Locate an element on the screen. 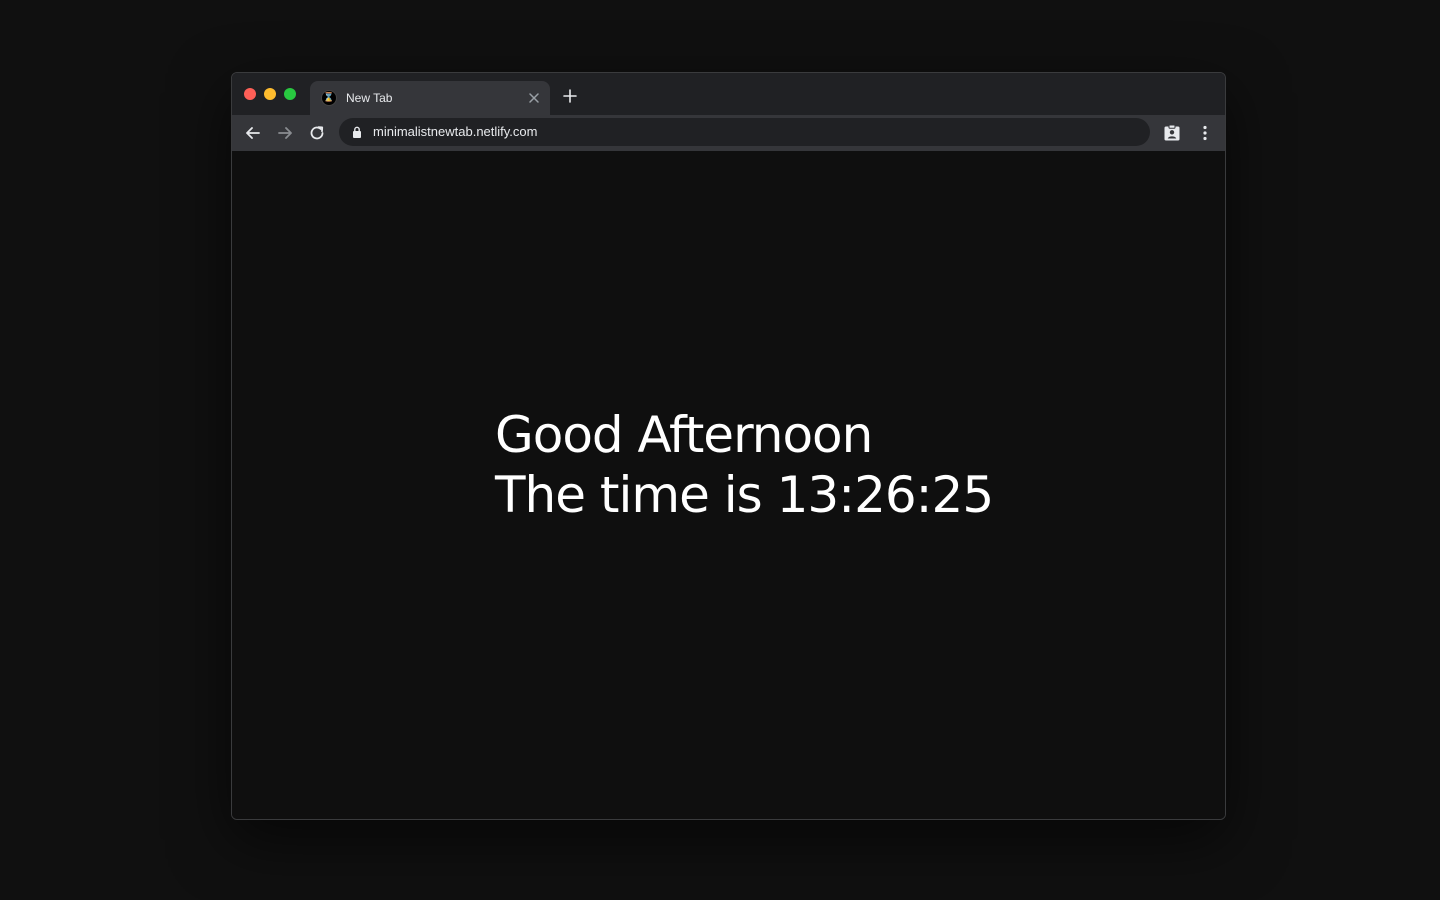 The image size is (1440, 900). address-bar: minimalistnewtab.netlify.com is located at coordinates (744, 132).